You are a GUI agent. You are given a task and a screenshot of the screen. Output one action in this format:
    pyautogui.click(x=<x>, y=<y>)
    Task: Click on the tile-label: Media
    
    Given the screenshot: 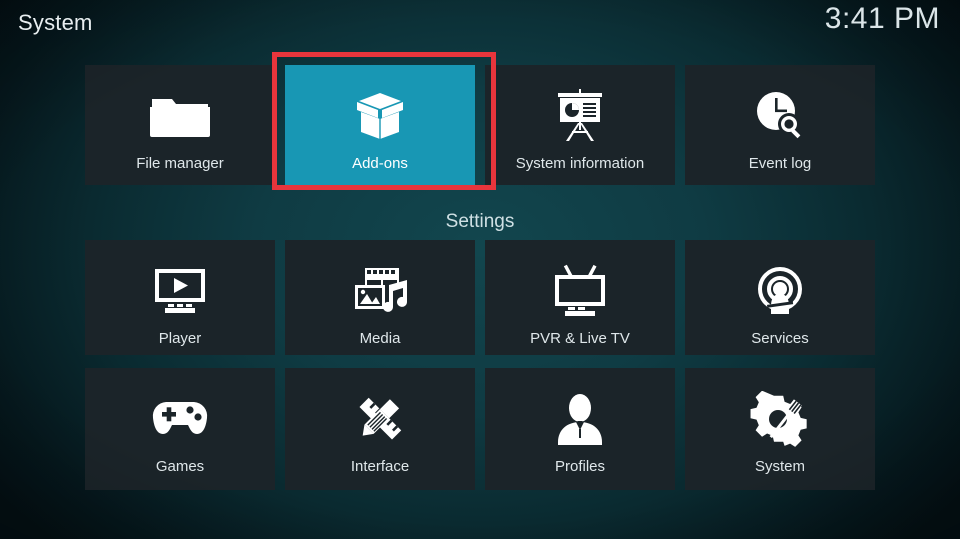 What is the action you would take?
    pyautogui.click(x=380, y=338)
    